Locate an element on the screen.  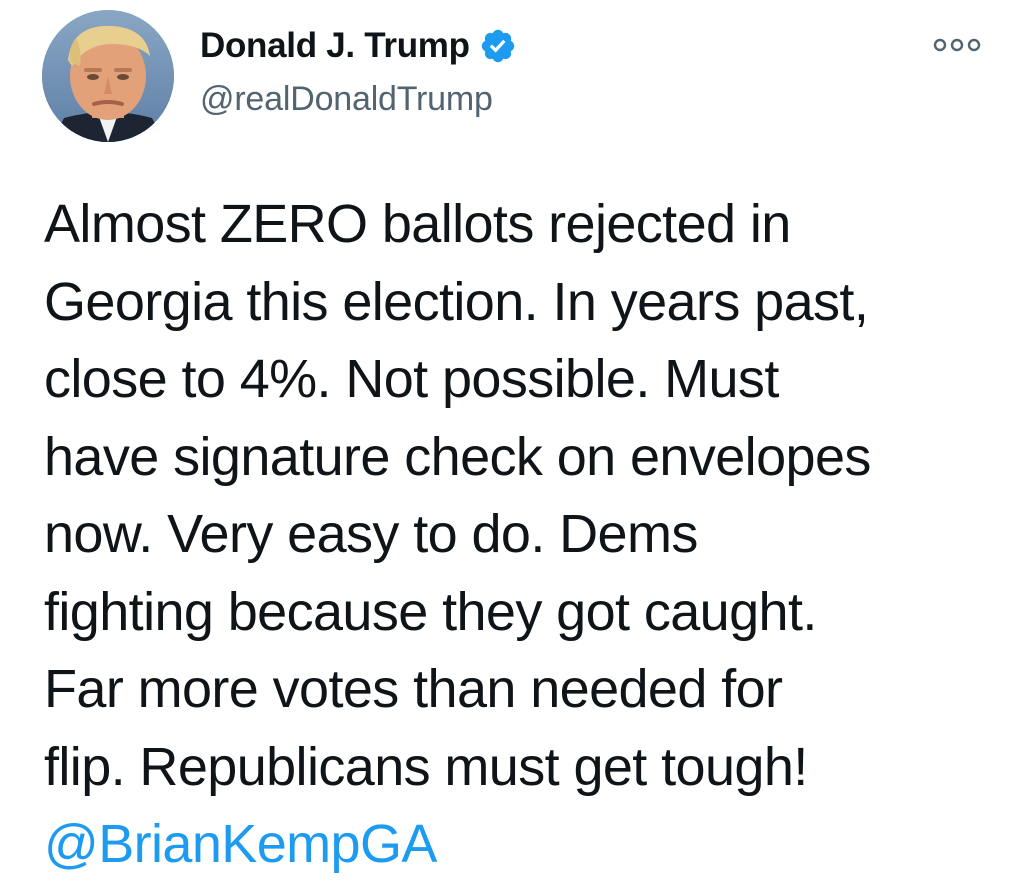
tweet-text-line: flip. Republicans must get tough! is located at coordinates (426, 766).